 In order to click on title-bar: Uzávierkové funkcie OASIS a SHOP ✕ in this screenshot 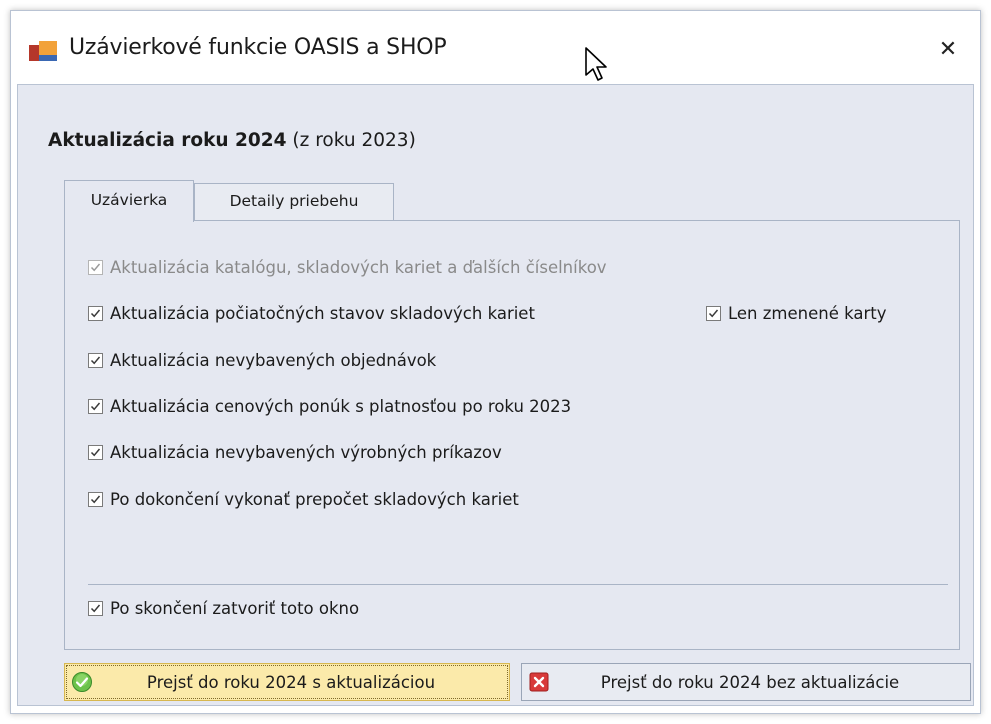, I will do `click(495, 47)`.